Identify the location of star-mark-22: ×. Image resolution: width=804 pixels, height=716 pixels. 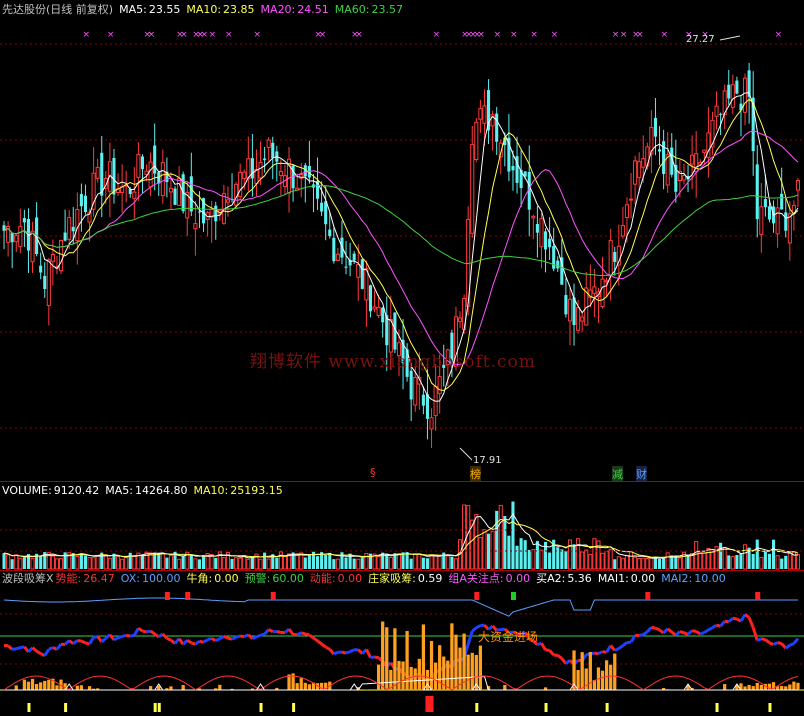
(498, 35).